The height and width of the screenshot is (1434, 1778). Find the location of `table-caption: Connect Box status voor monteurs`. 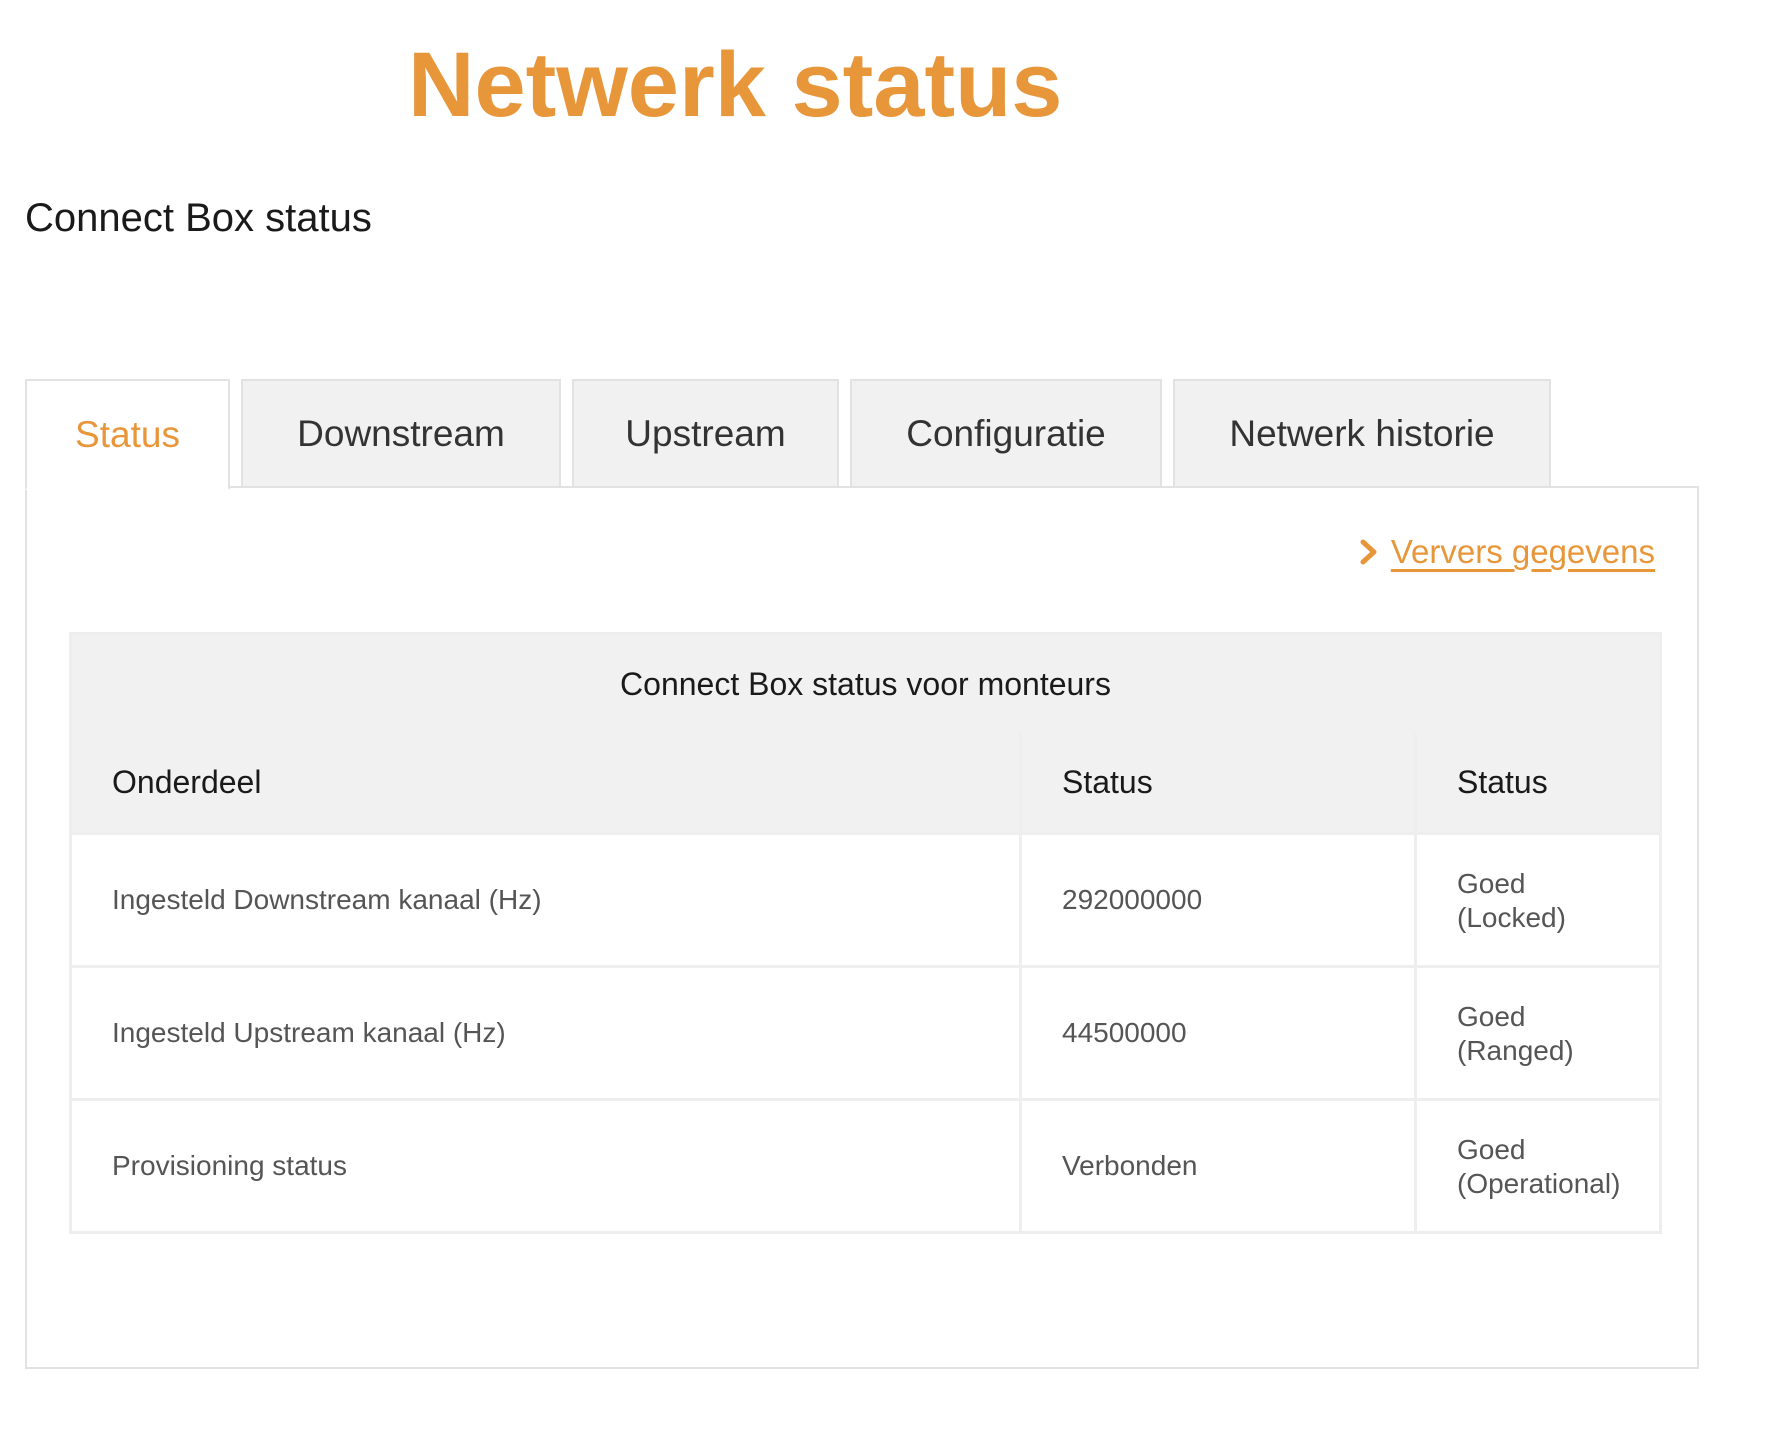

table-caption: Connect Box status voor monteurs is located at coordinates (865, 683).